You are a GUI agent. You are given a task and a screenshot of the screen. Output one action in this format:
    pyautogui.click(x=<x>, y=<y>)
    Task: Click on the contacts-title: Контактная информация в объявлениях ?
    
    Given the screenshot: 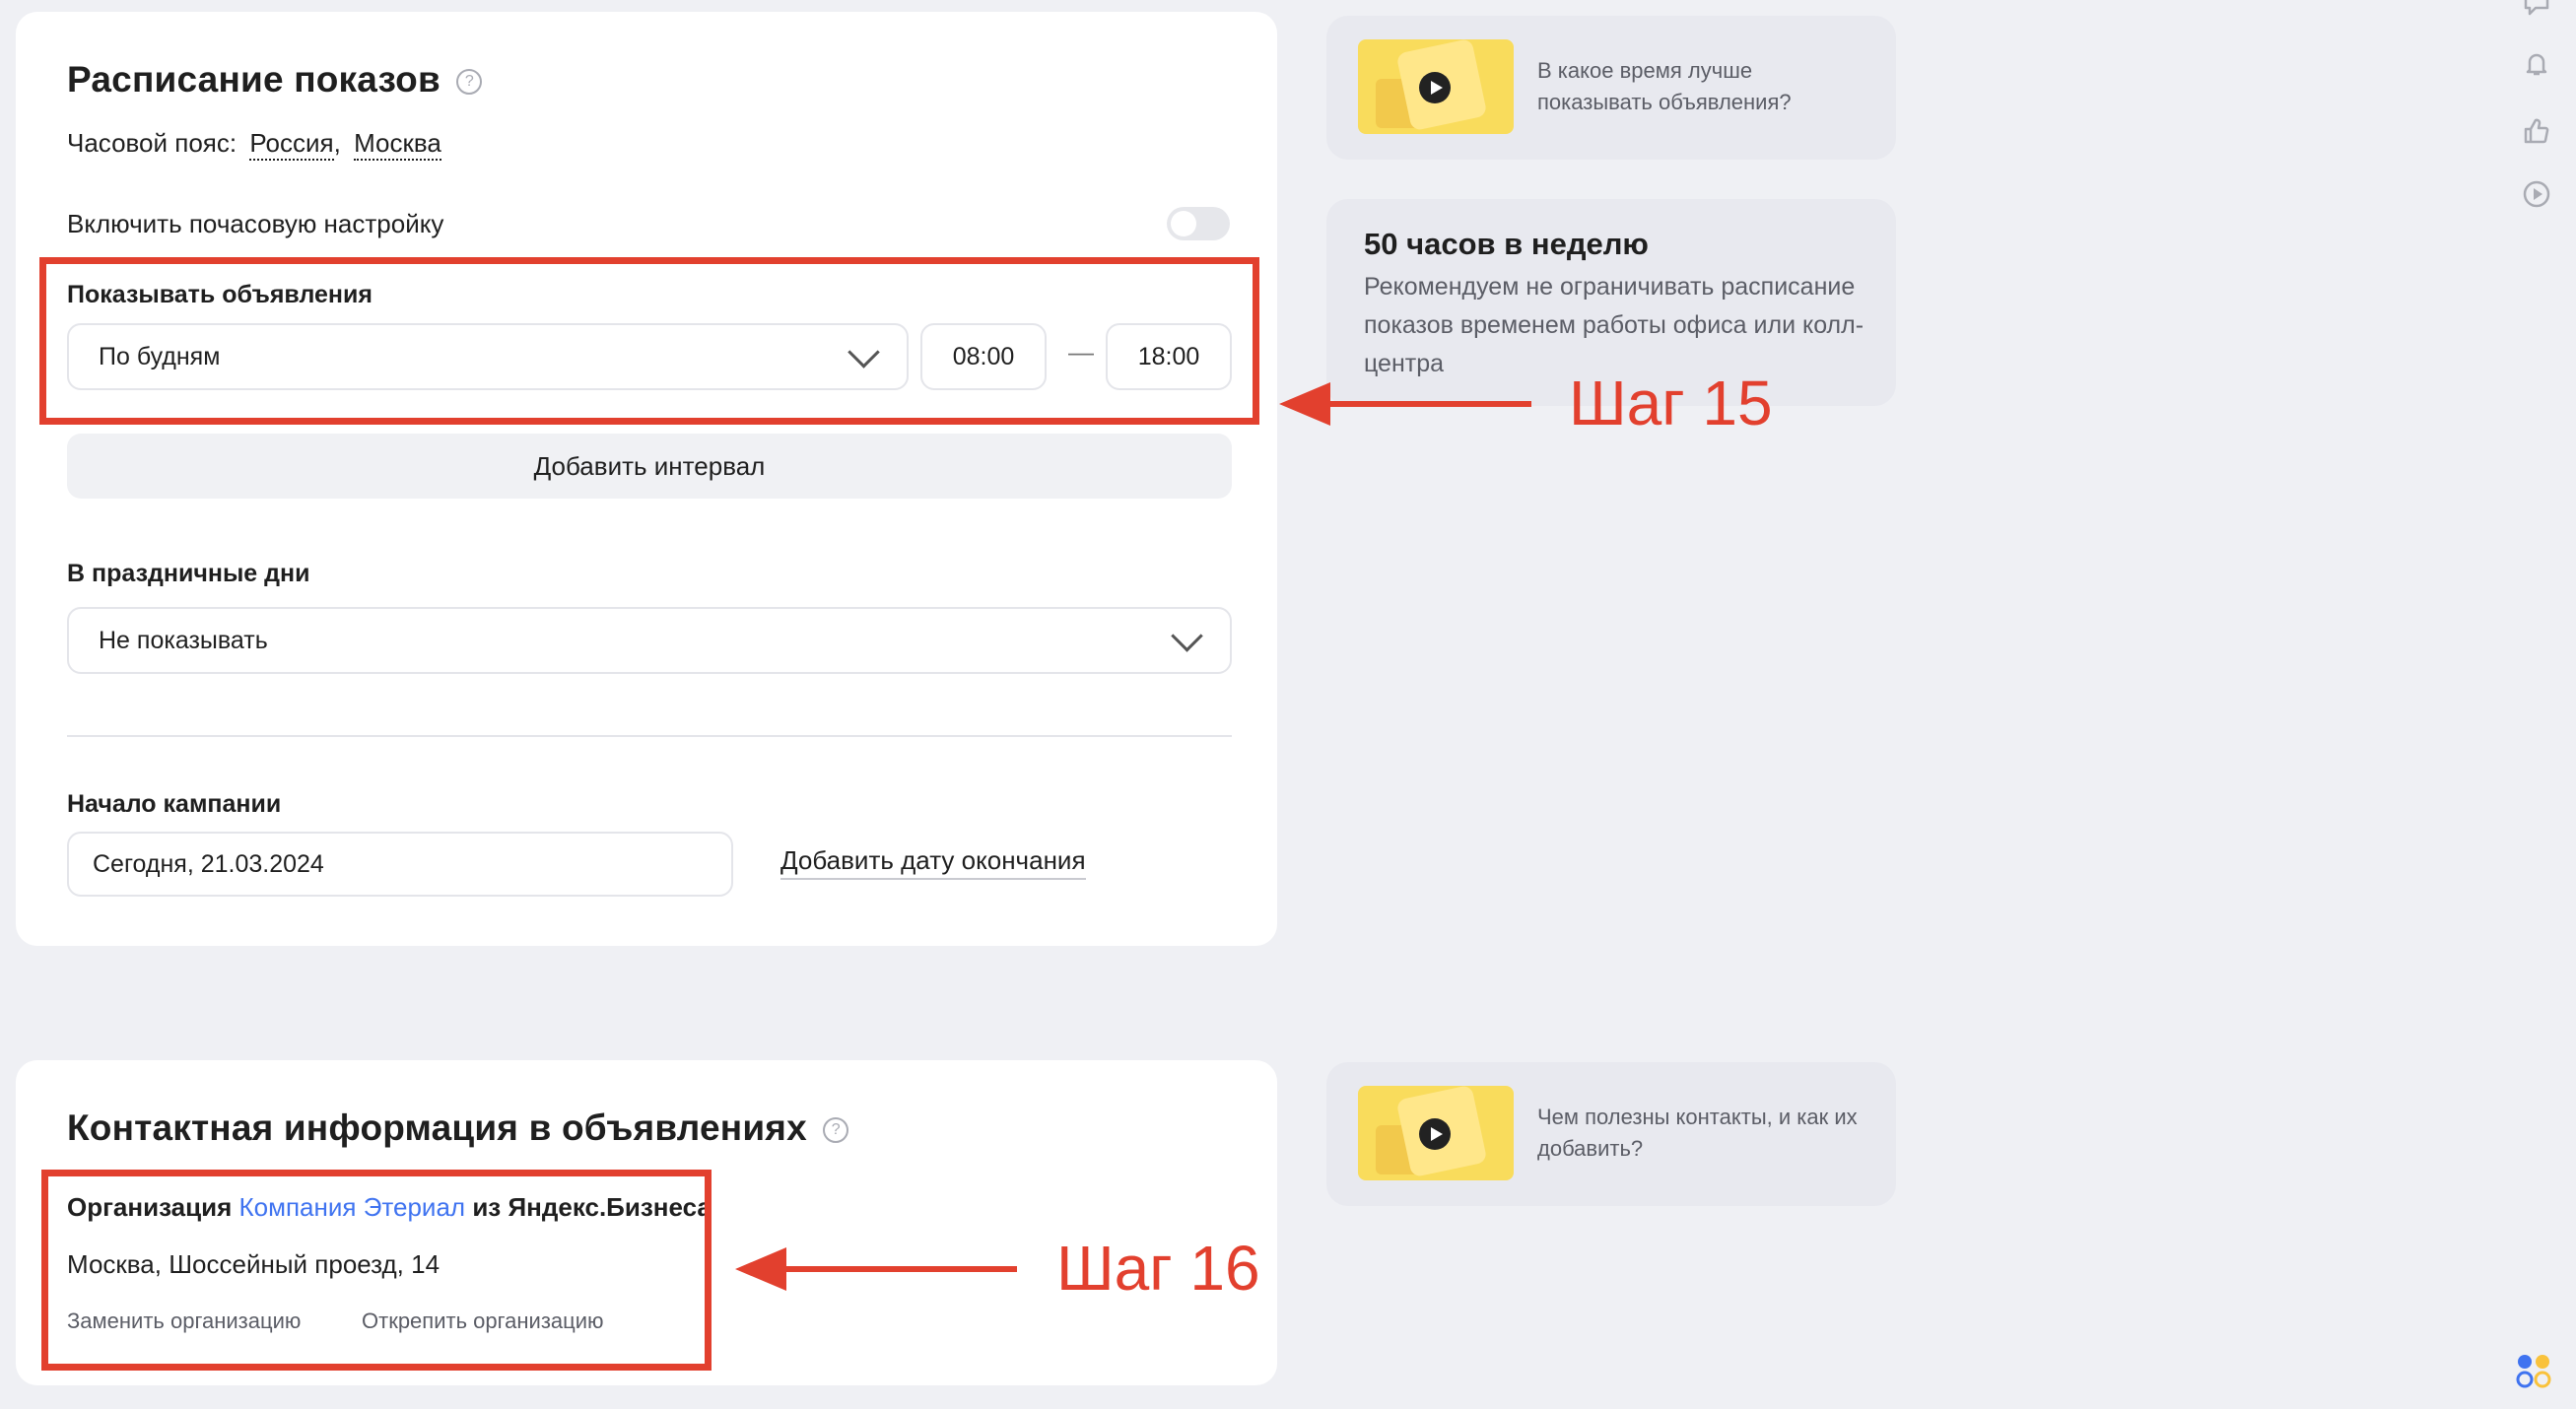 What is the action you would take?
    pyautogui.click(x=458, y=1128)
    